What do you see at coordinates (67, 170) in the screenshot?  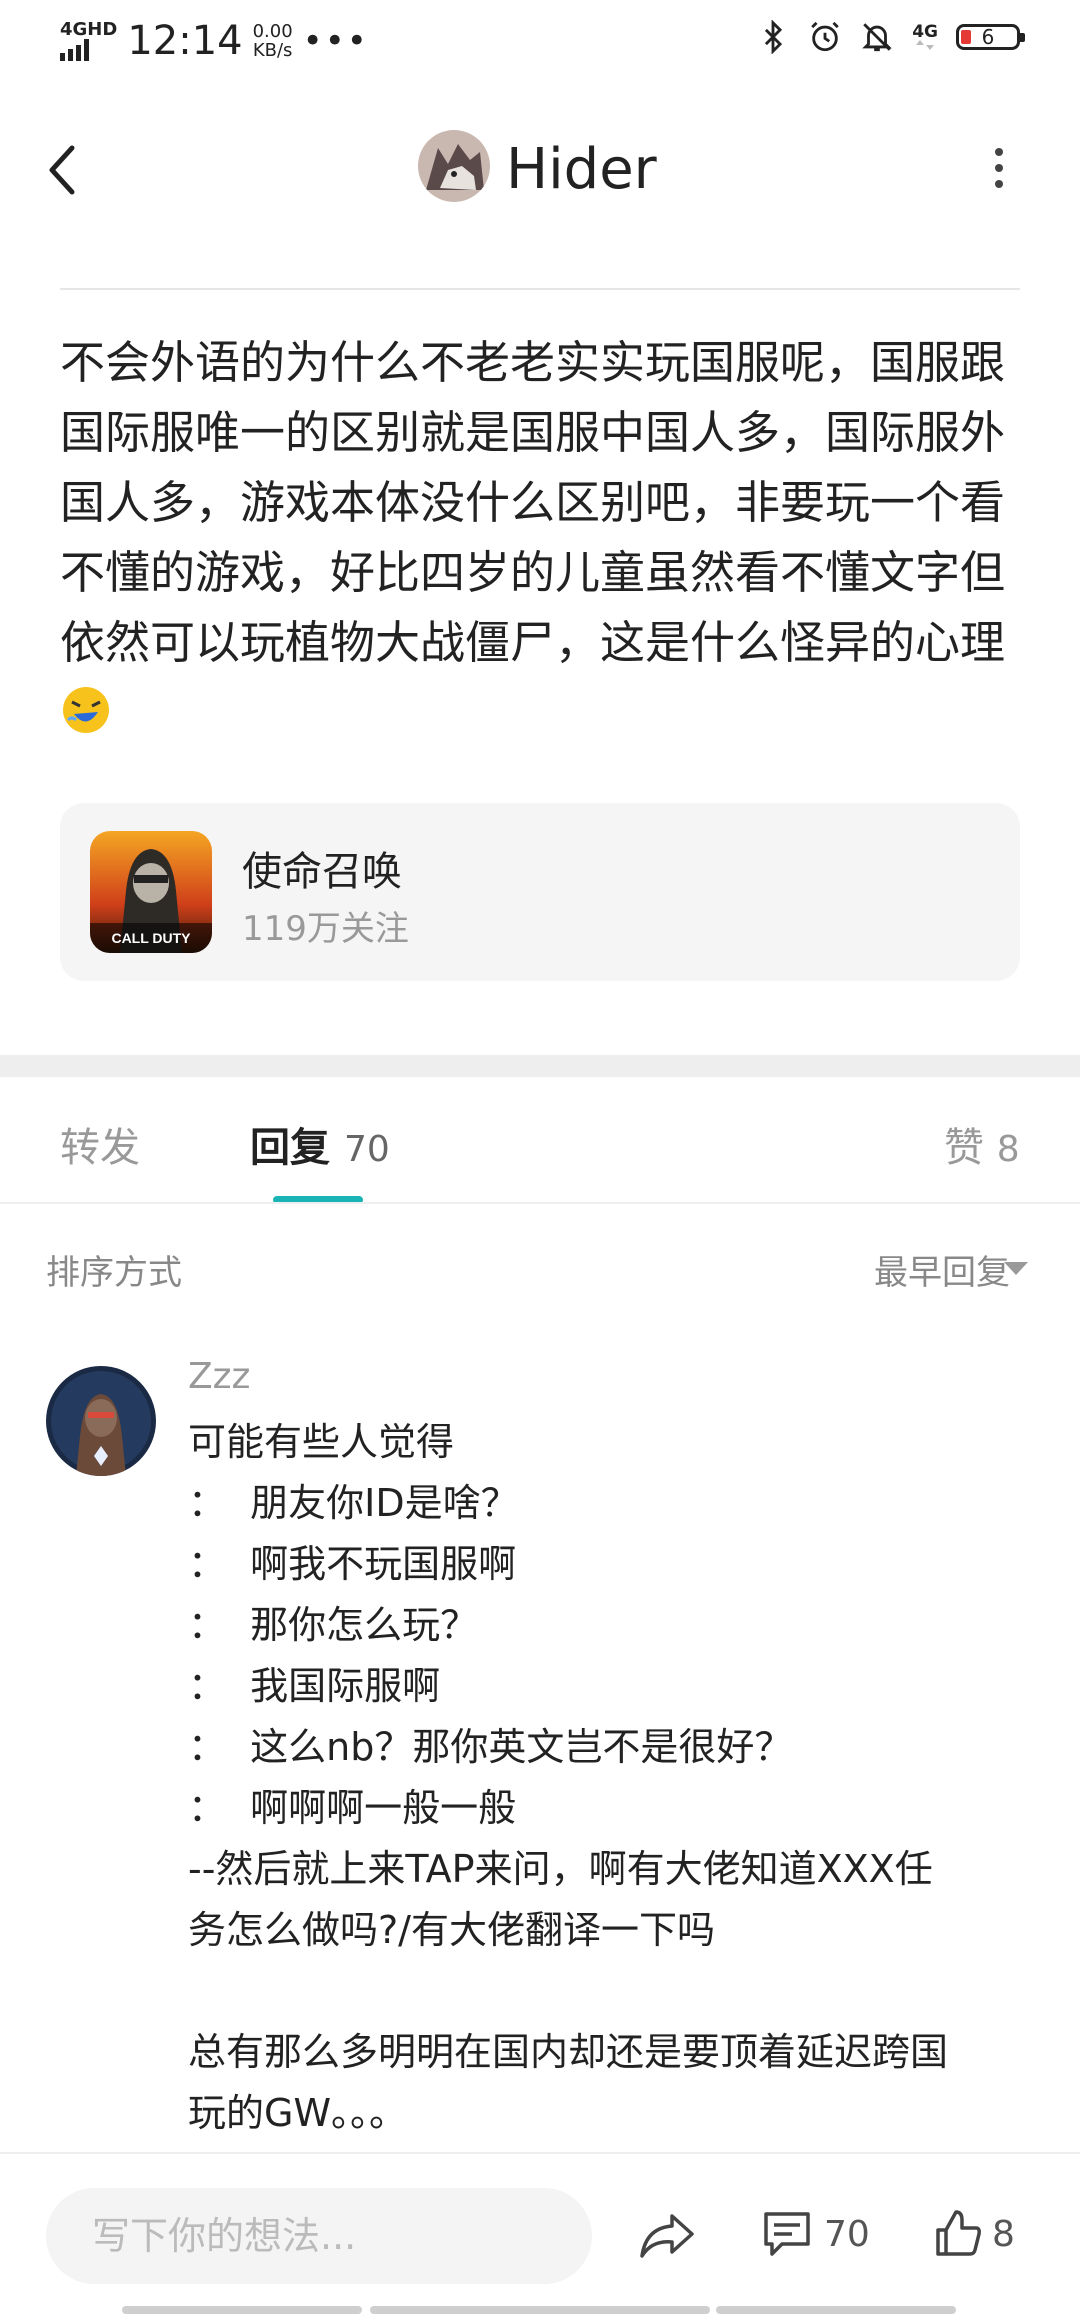 I see `back-arrow-icon` at bounding box center [67, 170].